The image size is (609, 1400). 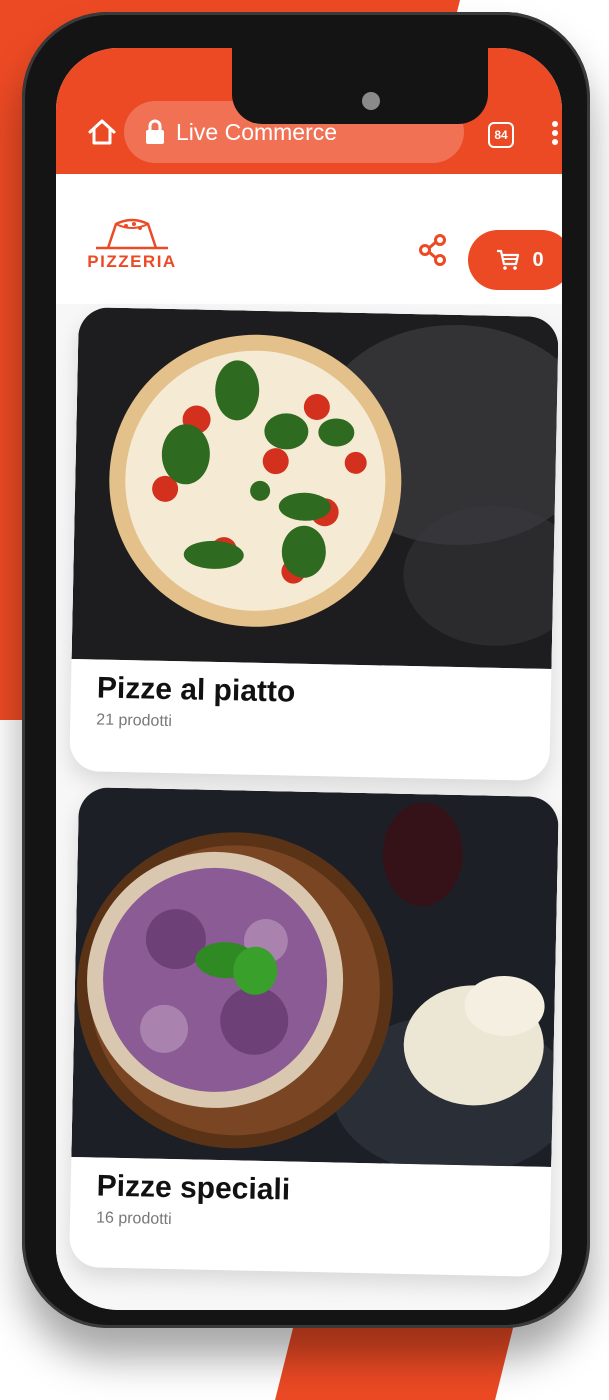 What do you see at coordinates (508, 259) in the screenshot?
I see `cart-icon` at bounding box center [508, 259].